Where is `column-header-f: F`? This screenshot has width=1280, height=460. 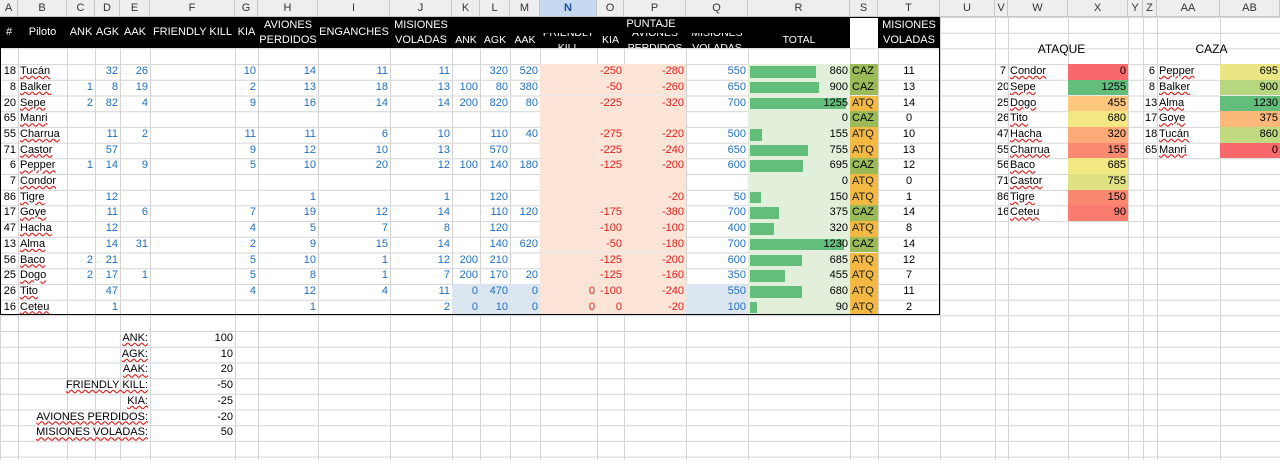 column-header-f: F is located at coordinates (192, 8).